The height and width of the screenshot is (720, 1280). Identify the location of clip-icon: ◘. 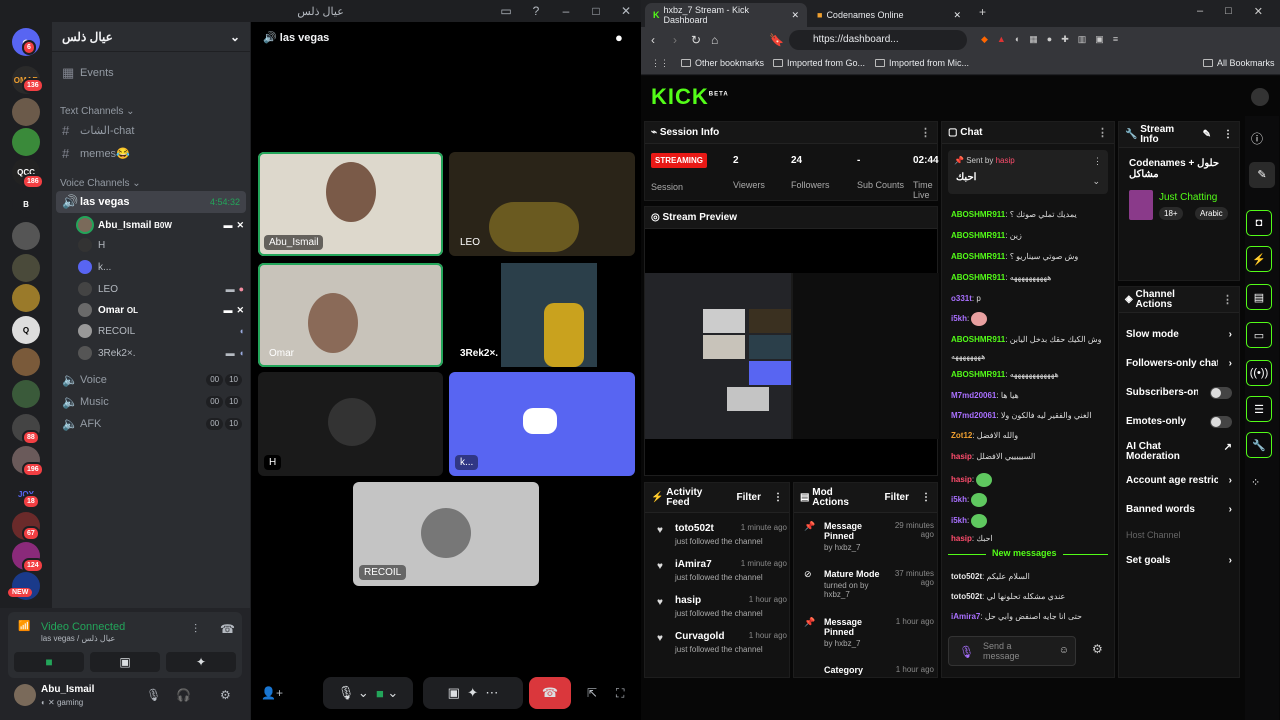
(1259, 223).